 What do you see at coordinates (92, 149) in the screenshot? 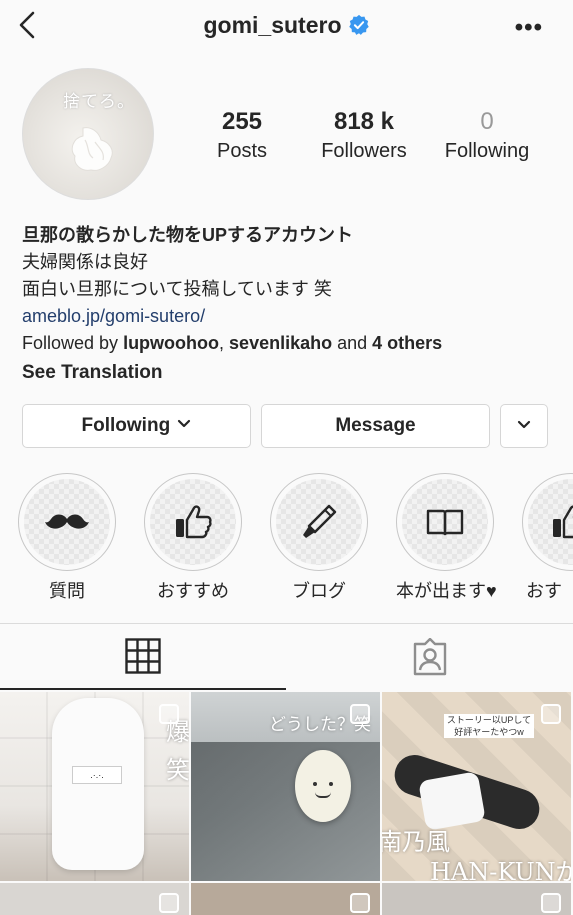
I see `tissue-image` at bounding box center [92, 149].